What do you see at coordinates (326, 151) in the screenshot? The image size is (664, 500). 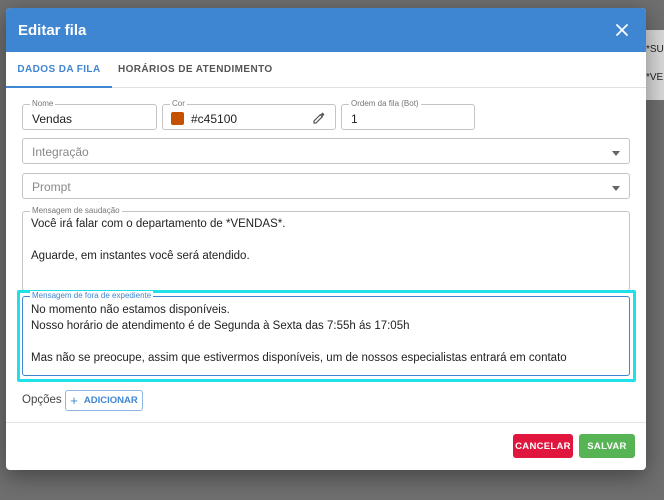 I see `integration-select: Integração` at bounding box center [326, 151].